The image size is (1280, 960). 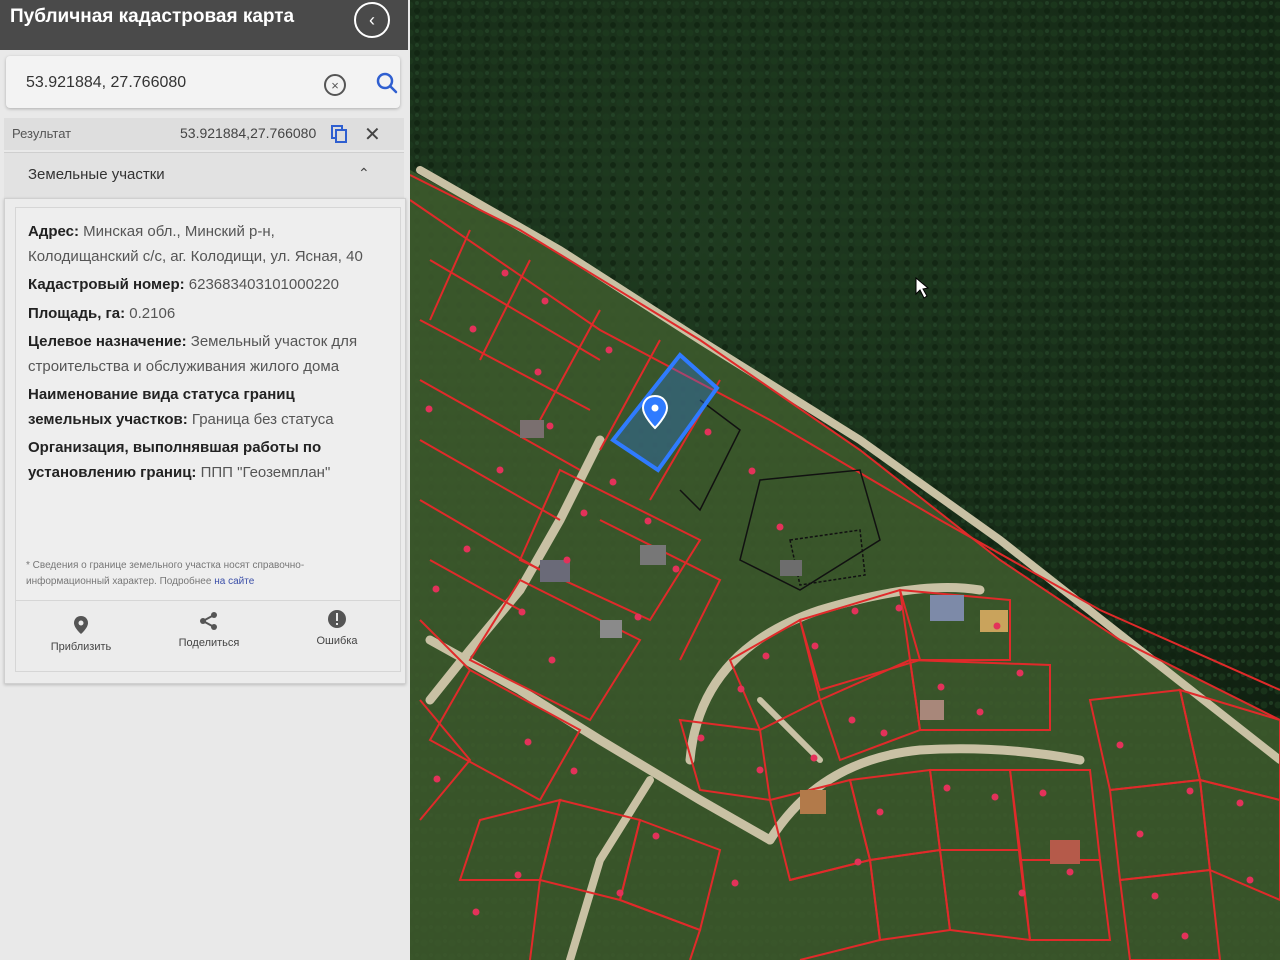 I want to click on share-button: Поделиться, so click(x=209, y=630).